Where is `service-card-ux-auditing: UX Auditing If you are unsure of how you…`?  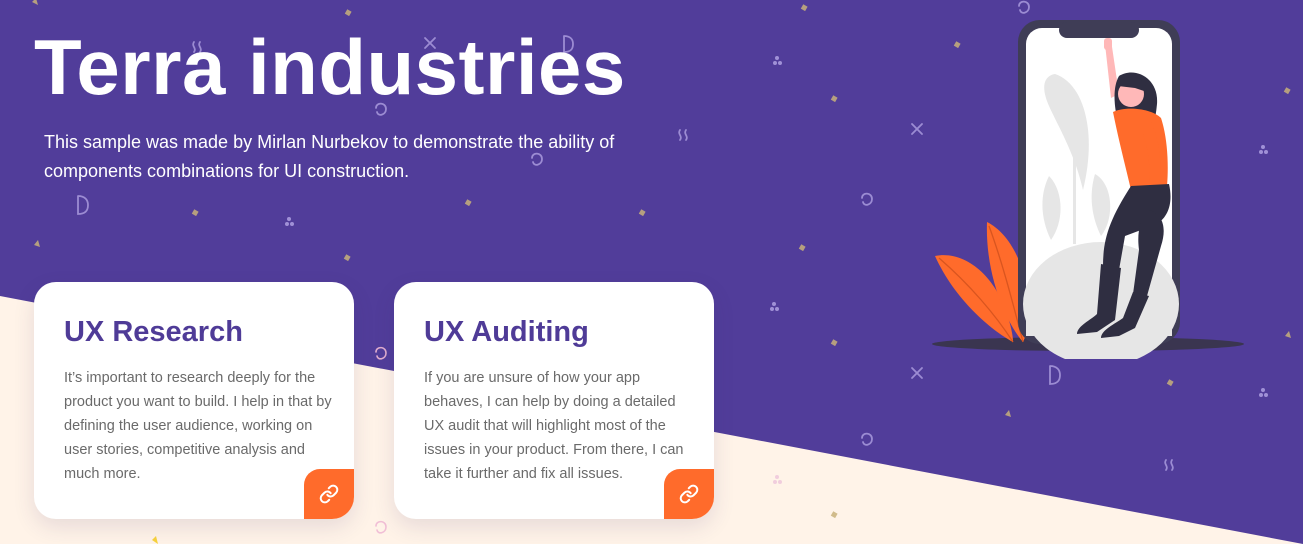
service-card-ux-auditing: UX Auditing If you are unsure of how you… is located at coordinates (554, 400).